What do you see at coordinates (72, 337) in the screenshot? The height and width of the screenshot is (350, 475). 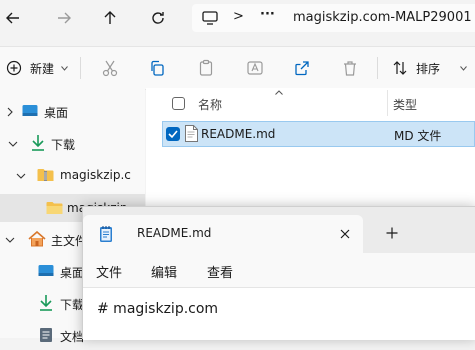 I see `tree-item-label: 文档` at bounding box center [72, 337].